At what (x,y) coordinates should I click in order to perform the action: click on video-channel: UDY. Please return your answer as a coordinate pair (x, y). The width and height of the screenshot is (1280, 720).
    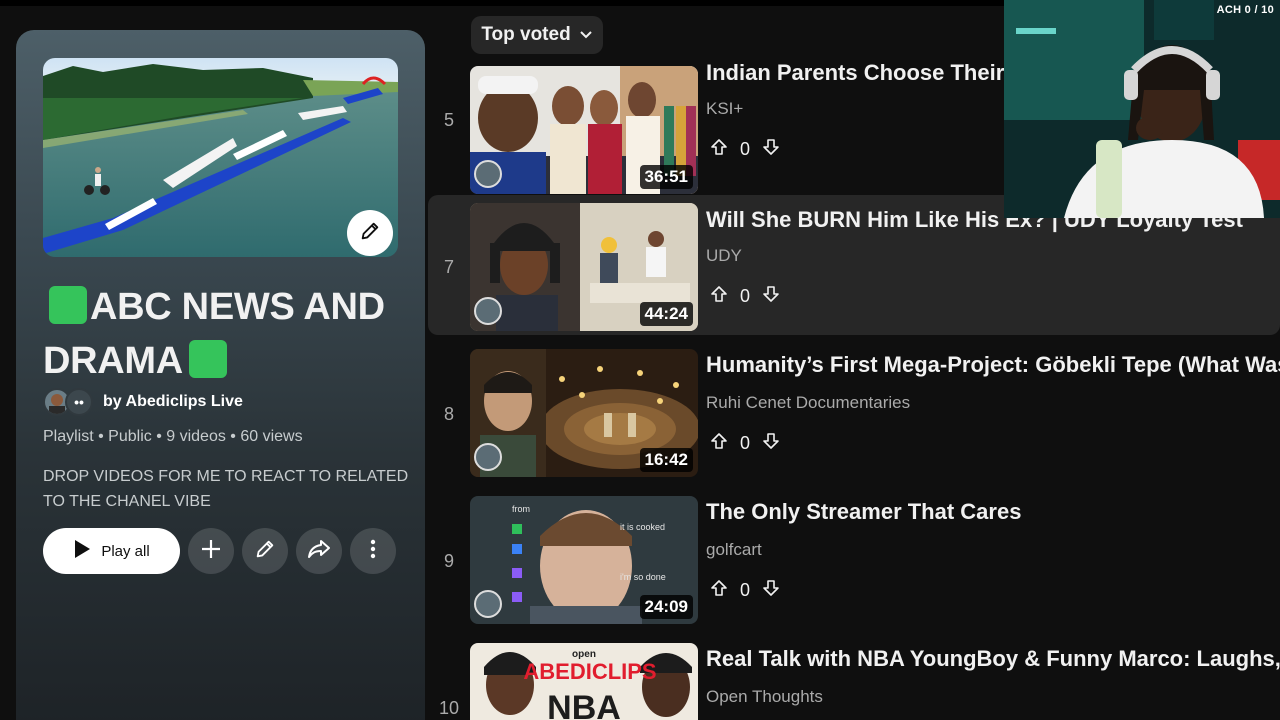
    Looking at the image, I should click on (724, 256).